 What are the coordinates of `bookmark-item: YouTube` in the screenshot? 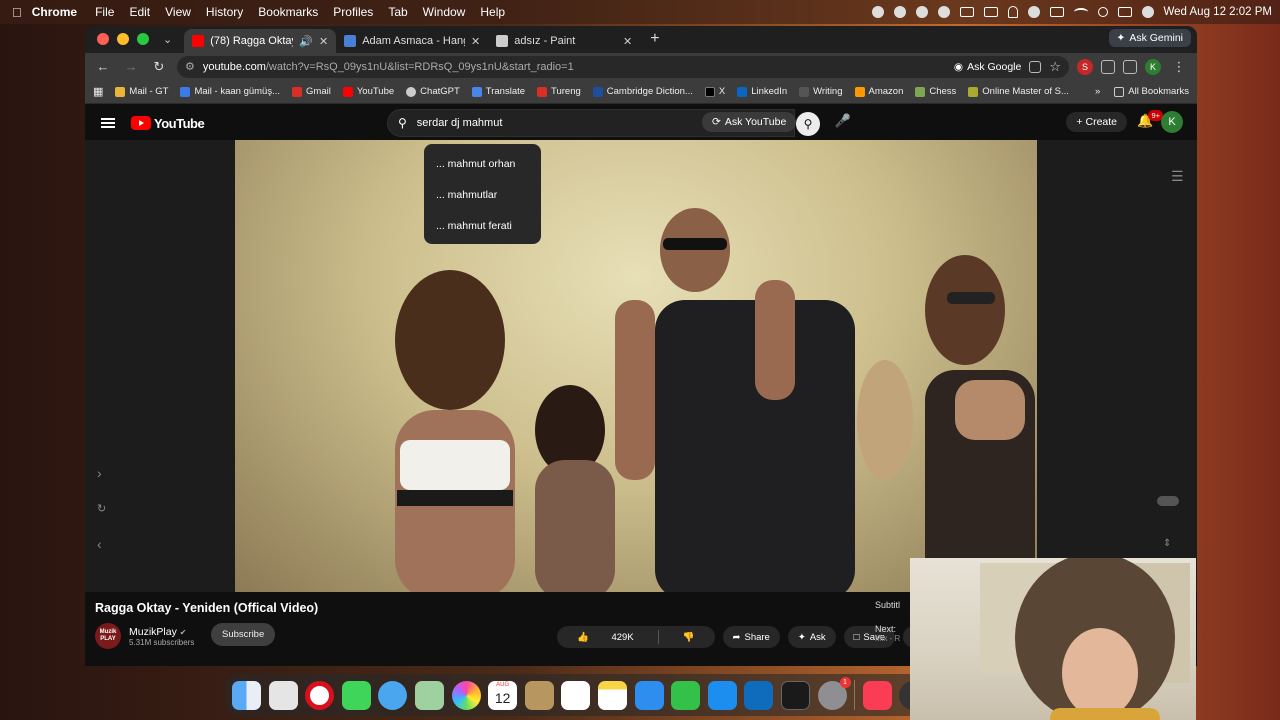 It's located at (368, 91).